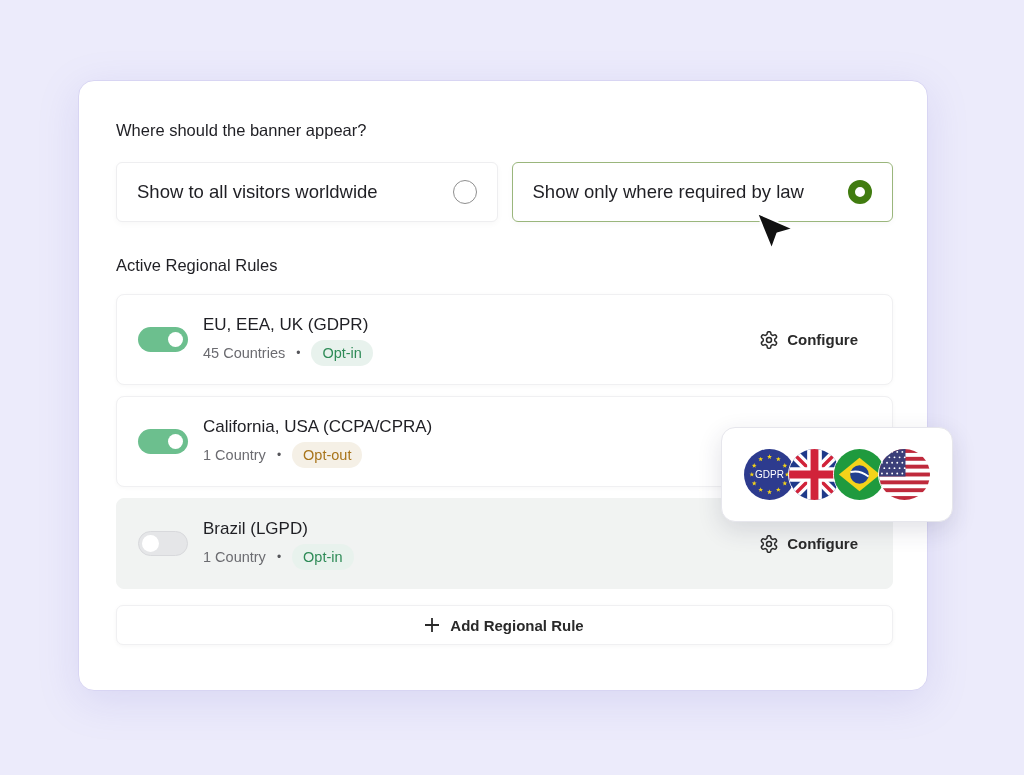  I want to click on display-option: Show to all visitors worldwide, so click(307, 192).